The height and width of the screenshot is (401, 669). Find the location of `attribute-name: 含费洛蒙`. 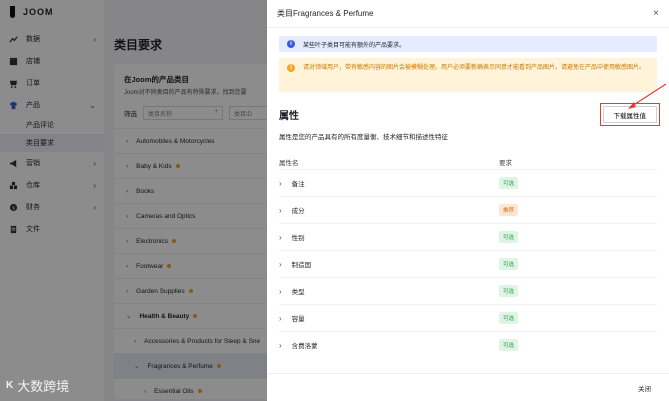

attribute-name: 含费洛蒙 is located at coordinates (304, 346).